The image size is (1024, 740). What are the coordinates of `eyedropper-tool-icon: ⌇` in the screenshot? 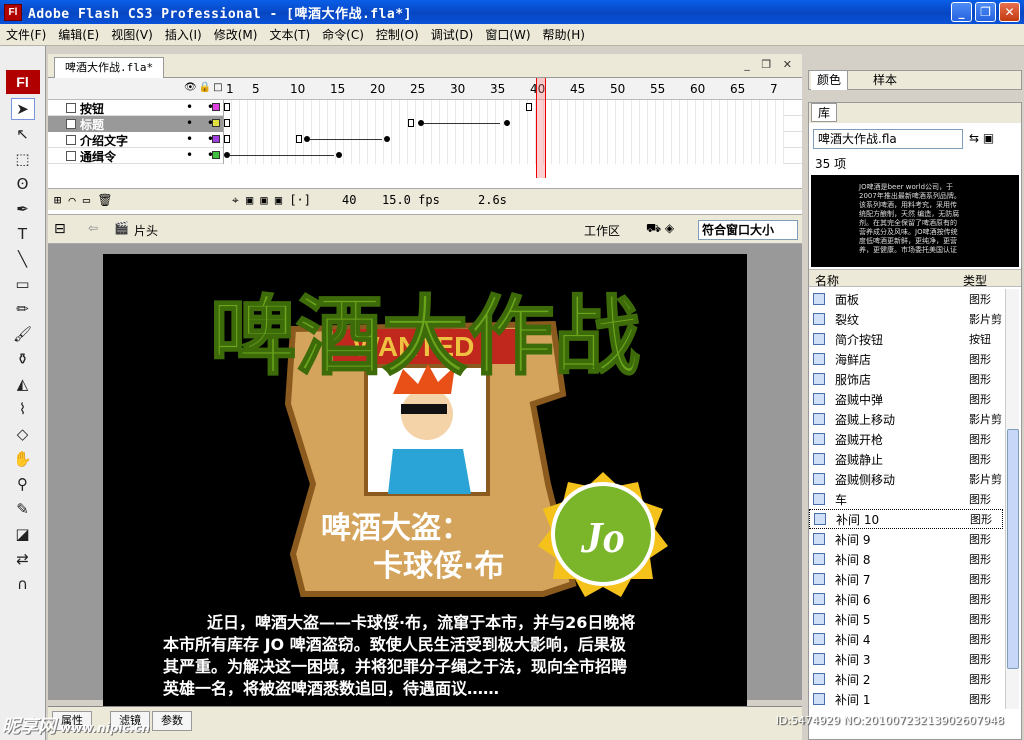 It's located at (23, 409).